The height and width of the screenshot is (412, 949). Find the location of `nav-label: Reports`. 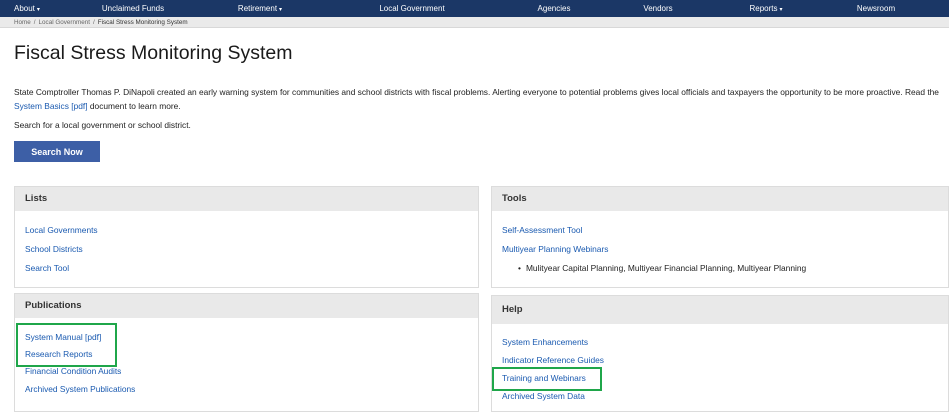

nav-label: Reports is located at coordinates (763, 8).